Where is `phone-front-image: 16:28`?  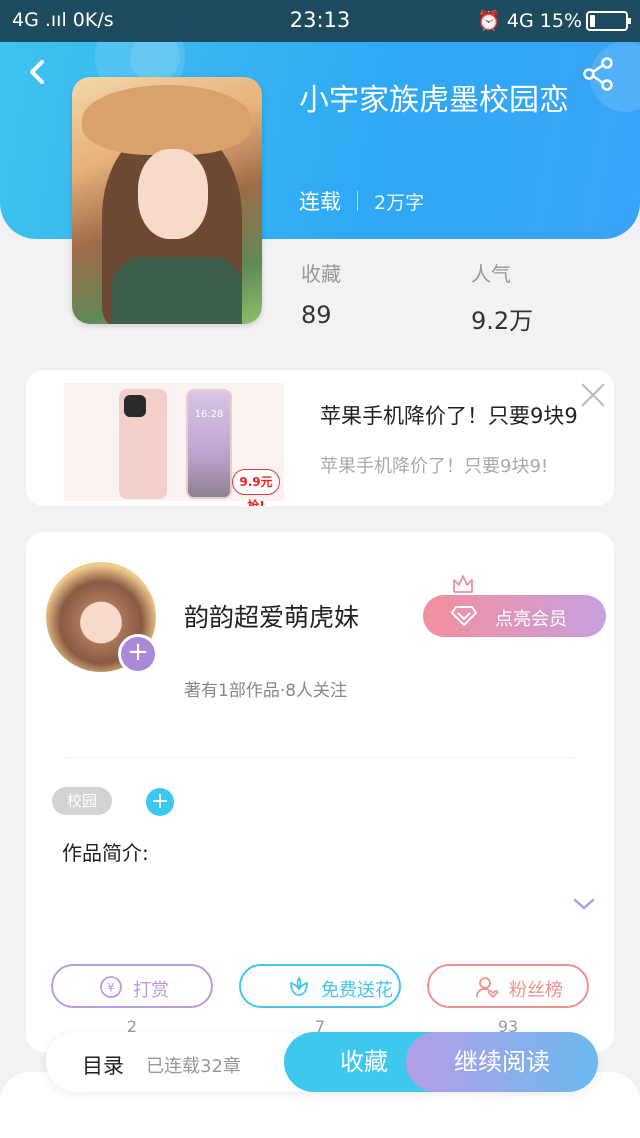
phone-front-image: 16:28 is located at coordinates (209, 444).